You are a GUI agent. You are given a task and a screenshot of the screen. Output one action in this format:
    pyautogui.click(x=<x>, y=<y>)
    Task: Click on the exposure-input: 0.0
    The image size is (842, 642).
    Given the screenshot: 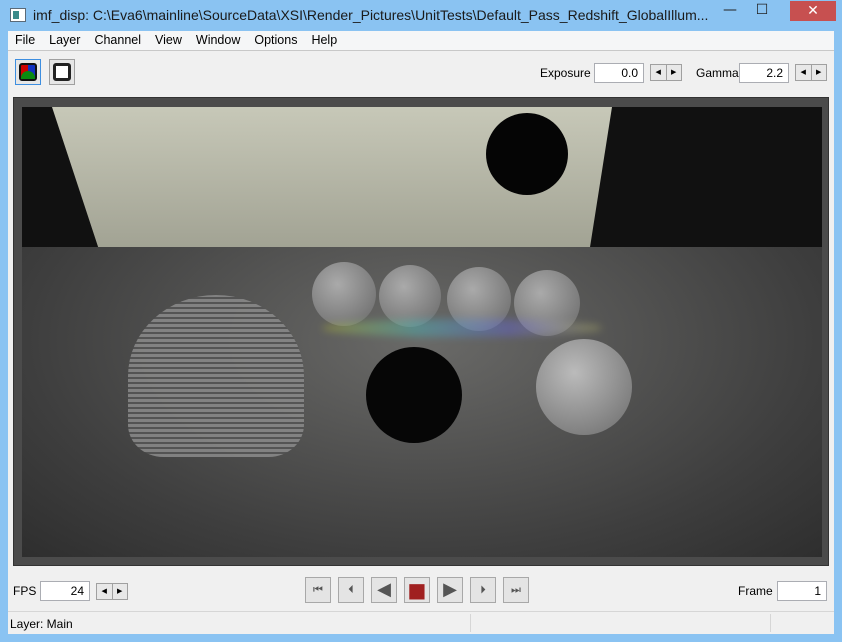 What is the action you would take?
    pyautogui.click(x=619, y=73)
    